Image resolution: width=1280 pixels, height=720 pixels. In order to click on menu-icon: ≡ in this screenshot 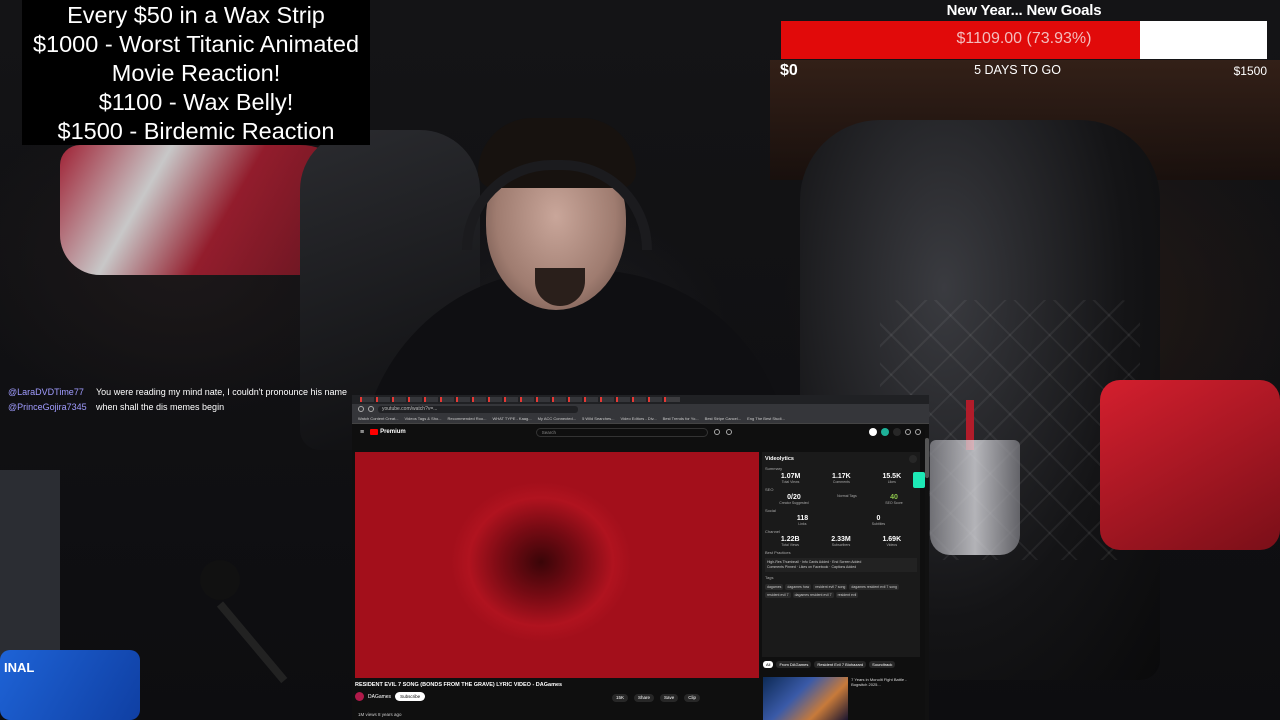, I will do `click(362, 432)`.